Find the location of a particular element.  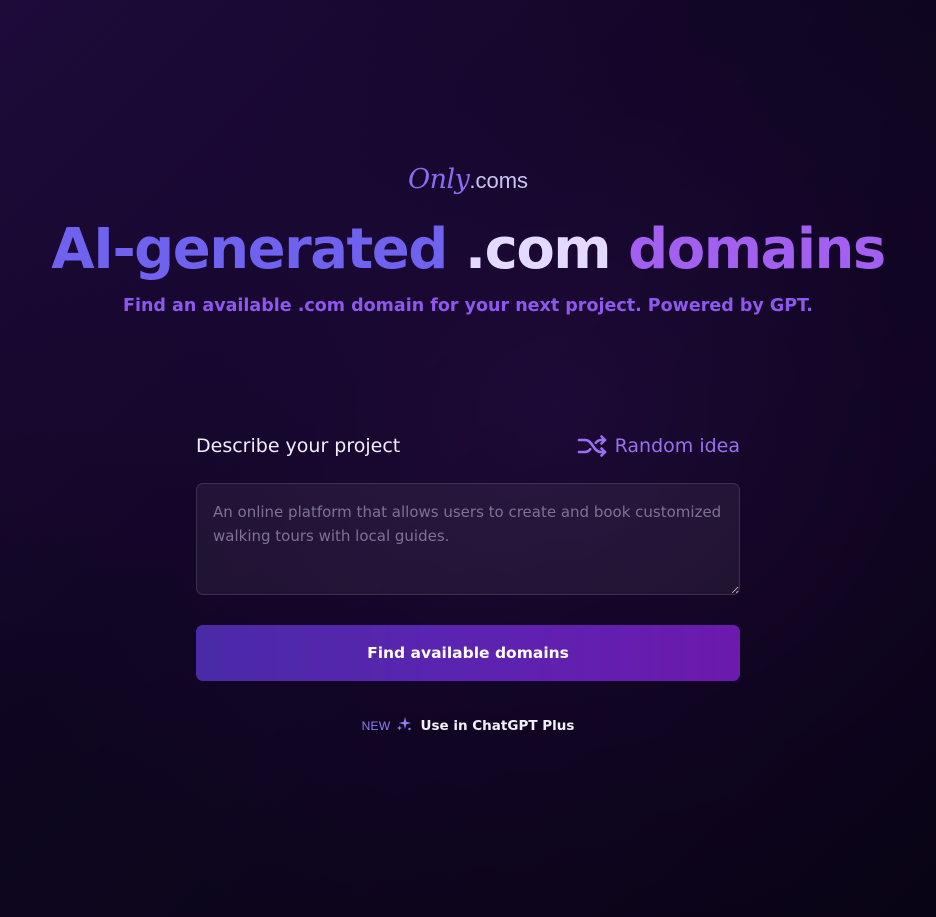

shuffle-icon is located at coordinates (592, 446).